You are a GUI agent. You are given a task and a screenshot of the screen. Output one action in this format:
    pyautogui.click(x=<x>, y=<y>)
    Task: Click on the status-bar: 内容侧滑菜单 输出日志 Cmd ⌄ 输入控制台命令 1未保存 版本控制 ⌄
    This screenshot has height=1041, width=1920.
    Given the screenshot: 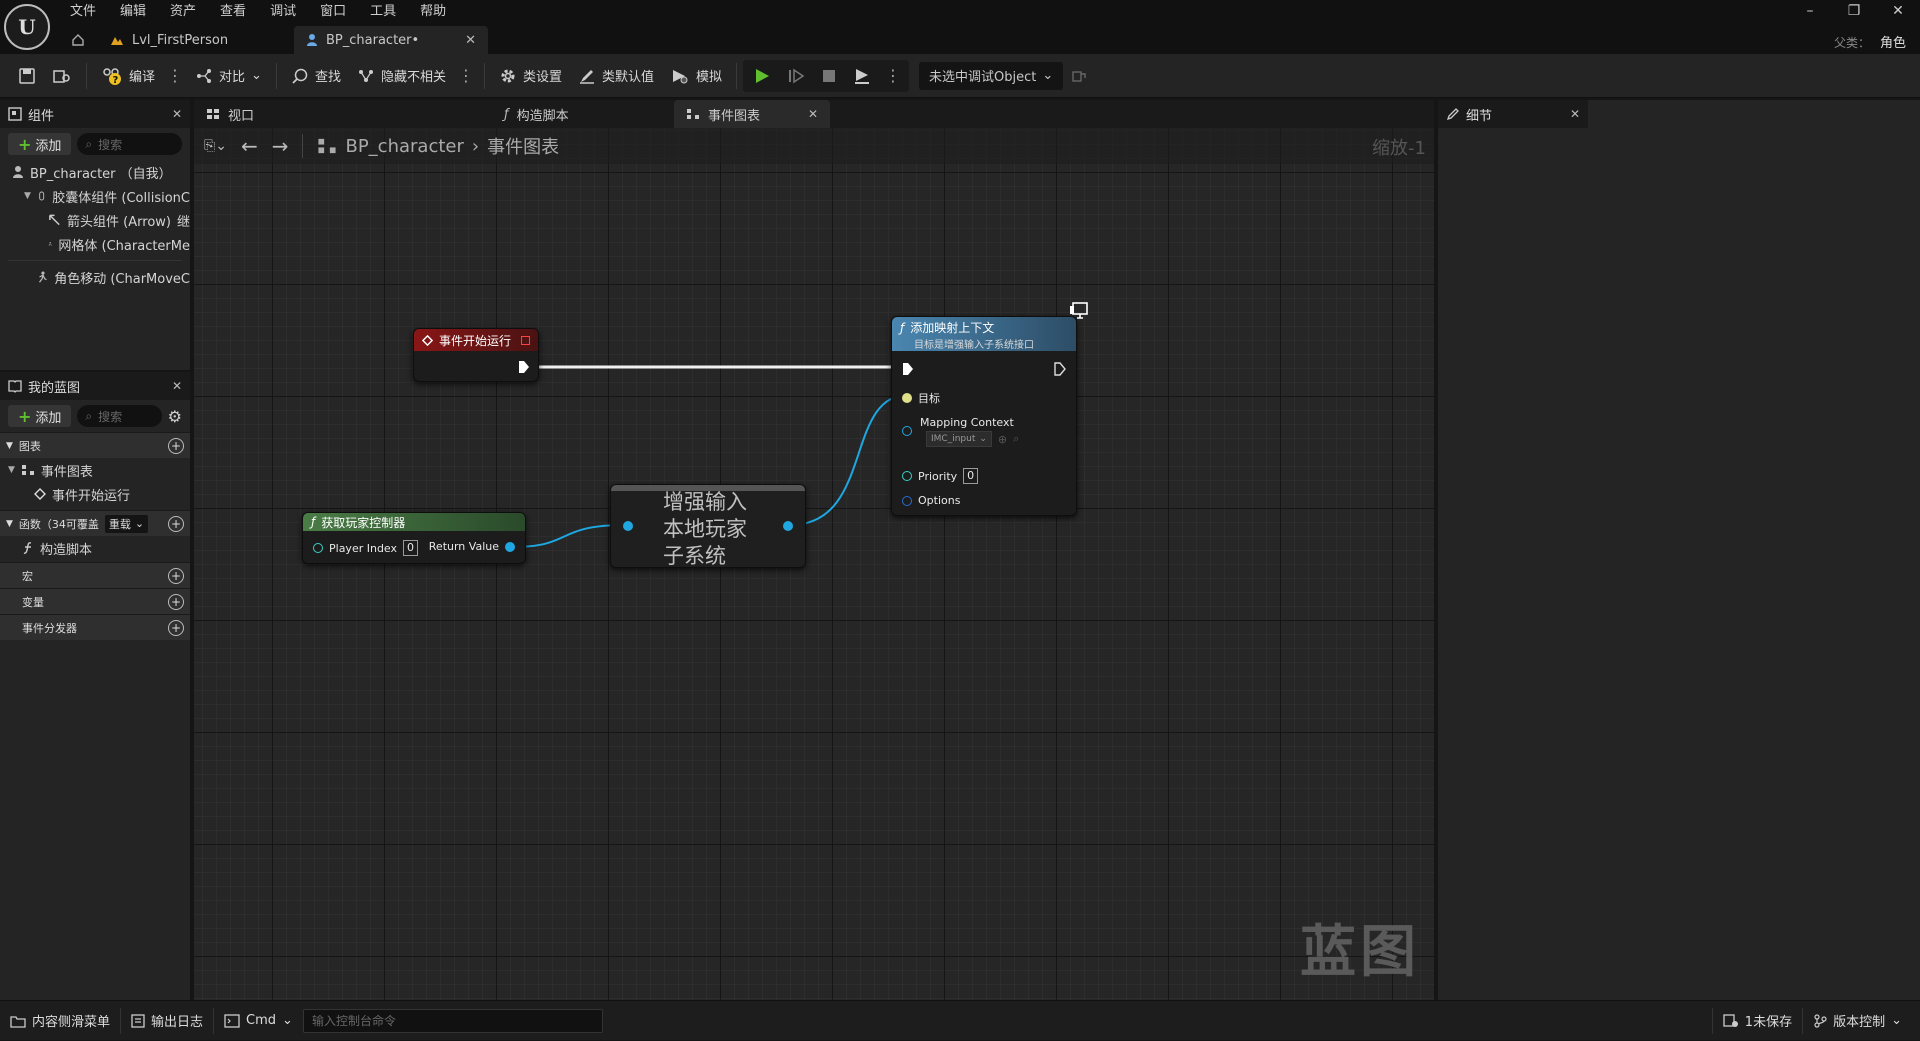 What is the action you would take?
    pyautogui.click(x=960, y=1020)
    